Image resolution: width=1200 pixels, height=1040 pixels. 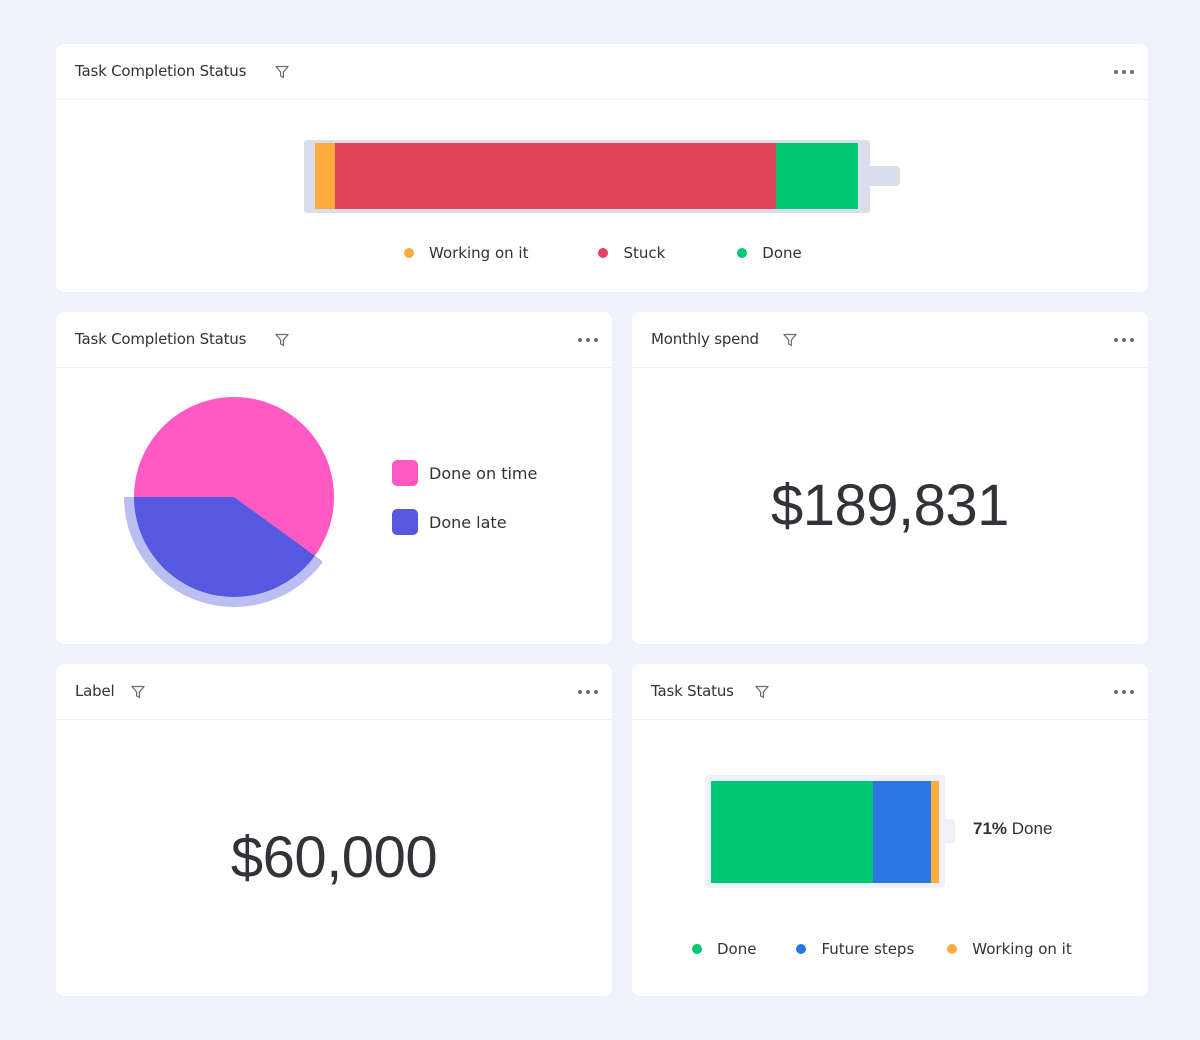 I want to click on percent-suffix: Done, so click(x=1032, y=828).